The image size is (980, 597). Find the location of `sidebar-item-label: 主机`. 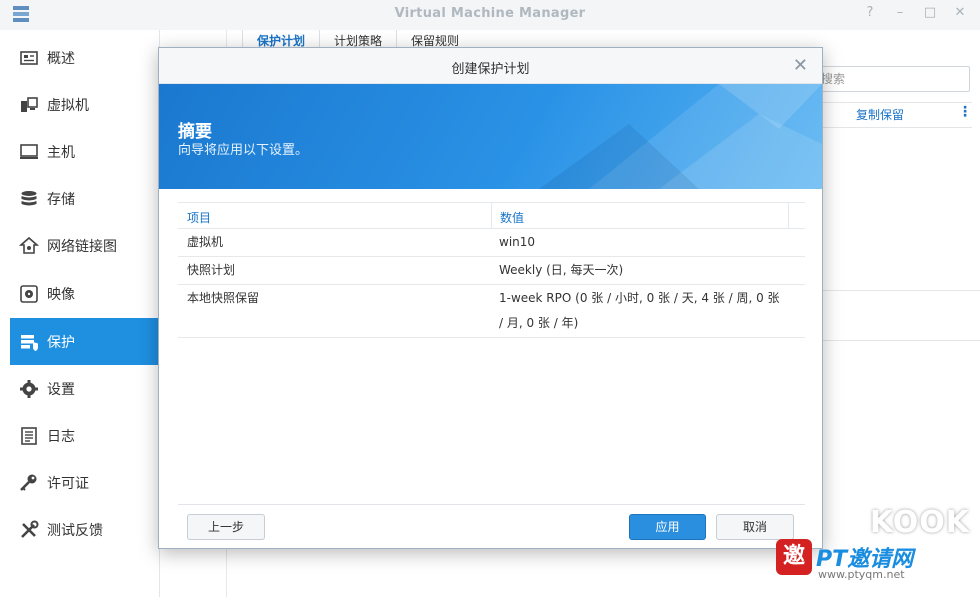

sidebar-item-label: 主机 is located at coordinates (61, 152).